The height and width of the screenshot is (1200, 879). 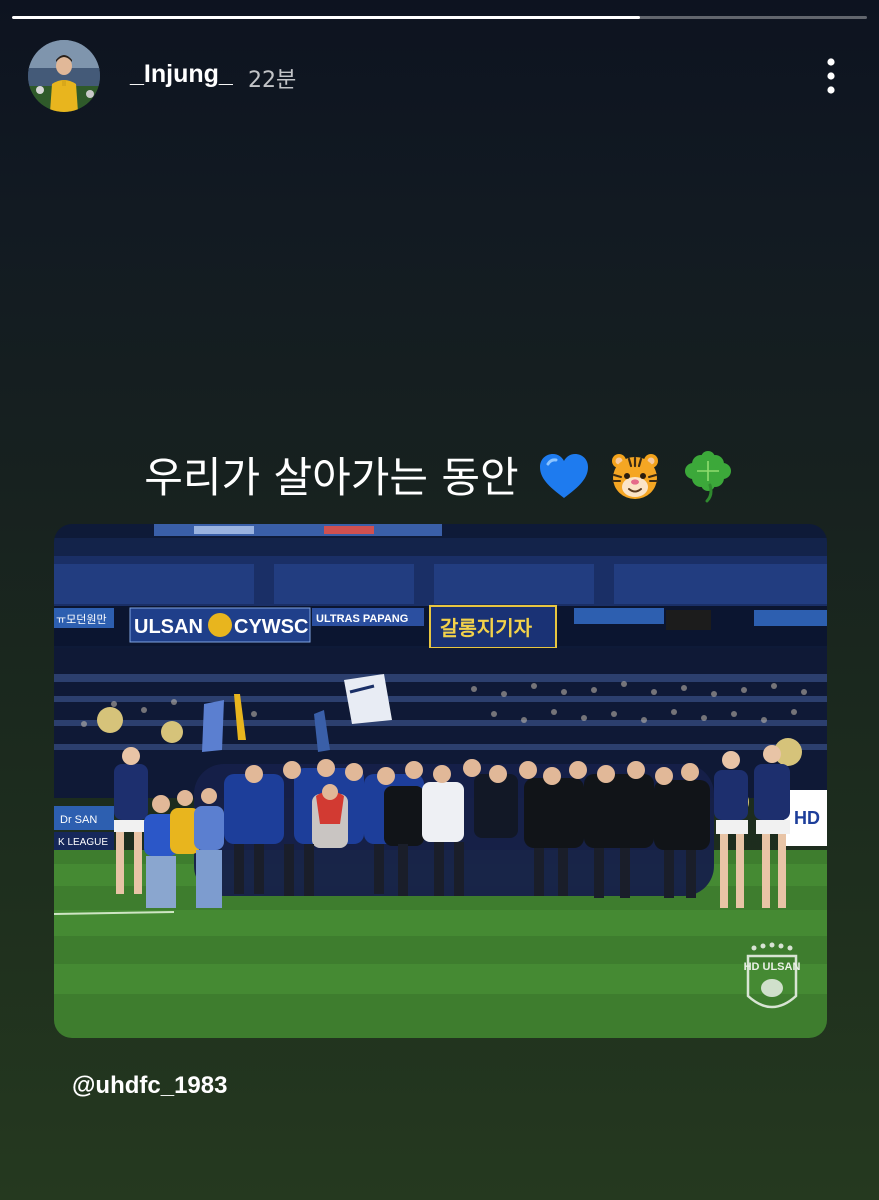 What do you see at coordinates (181, 74) in the screenshot?
I see `username: _Injung_` at bounding box center [181, 74].